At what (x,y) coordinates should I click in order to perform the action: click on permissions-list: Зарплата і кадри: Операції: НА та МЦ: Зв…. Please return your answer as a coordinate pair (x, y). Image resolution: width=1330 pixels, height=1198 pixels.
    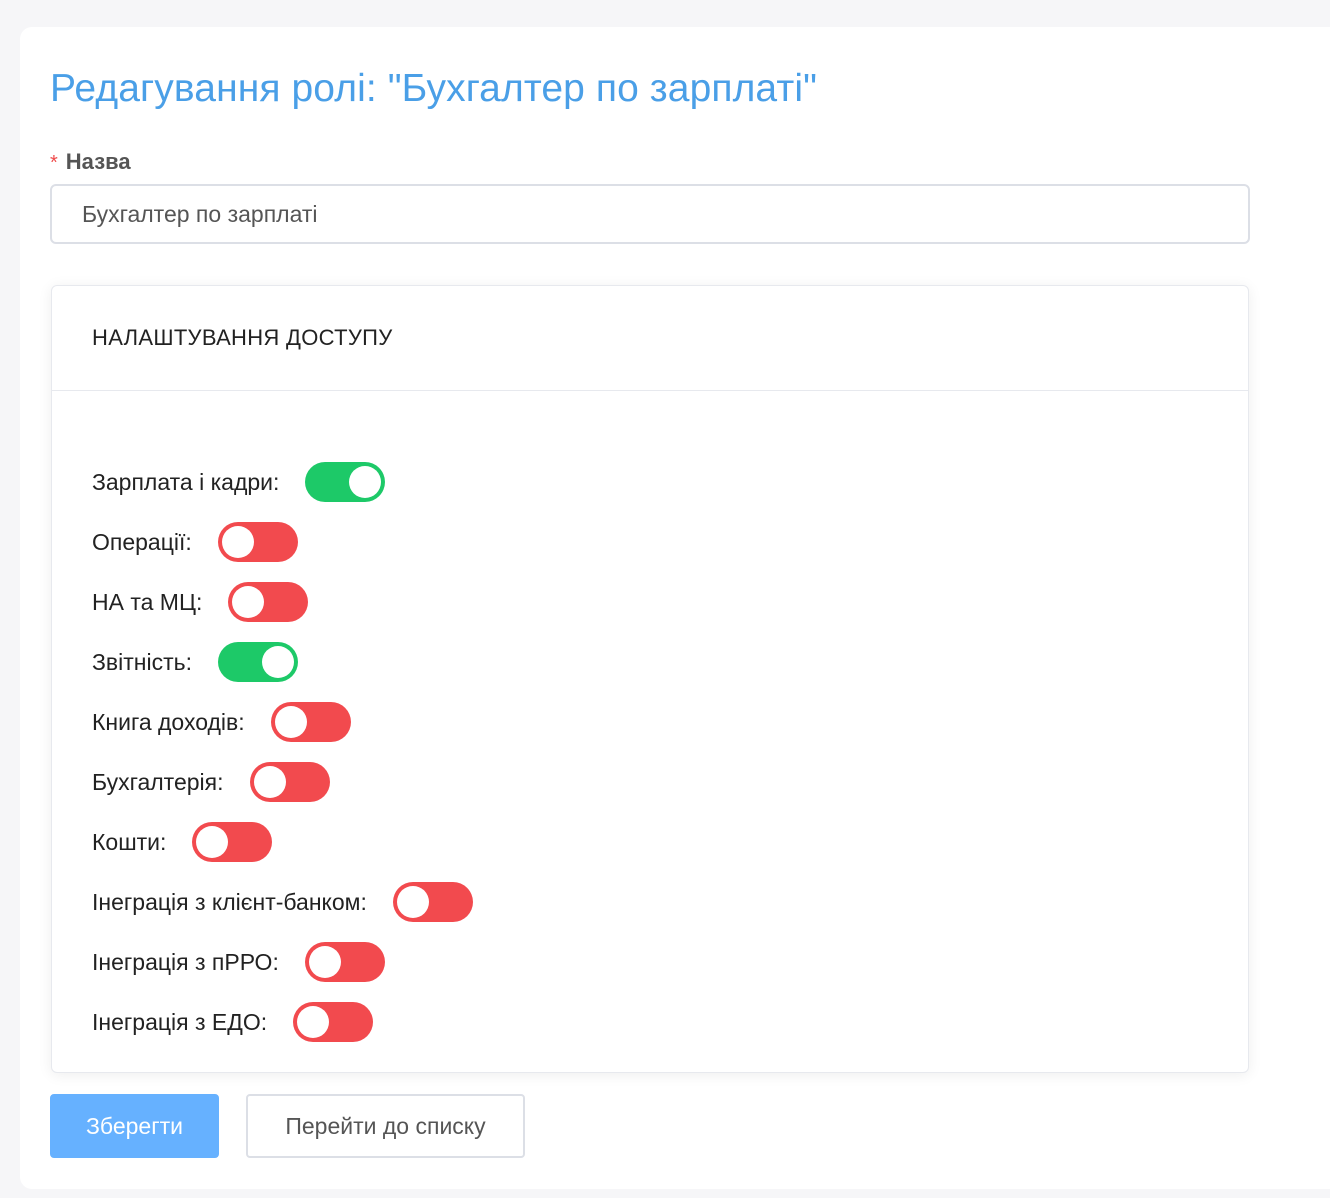
    Looking at the image, I should click on (282, 752).